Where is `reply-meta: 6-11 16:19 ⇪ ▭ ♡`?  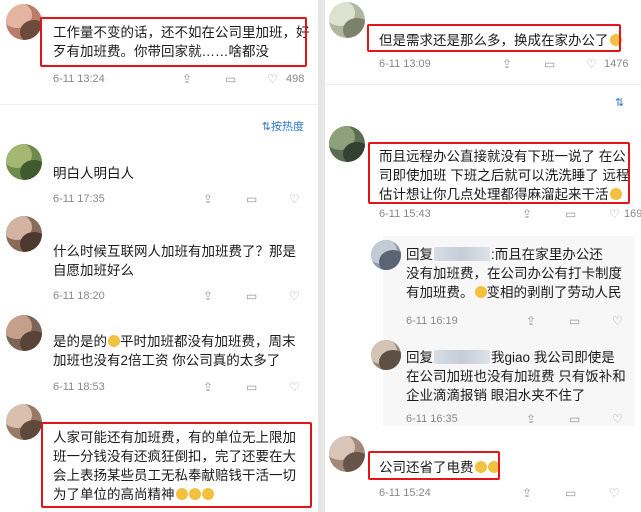 reply-meta: 6-11 16:19 ⇪ ▭ ♡ is located at coordinates (518, 322).